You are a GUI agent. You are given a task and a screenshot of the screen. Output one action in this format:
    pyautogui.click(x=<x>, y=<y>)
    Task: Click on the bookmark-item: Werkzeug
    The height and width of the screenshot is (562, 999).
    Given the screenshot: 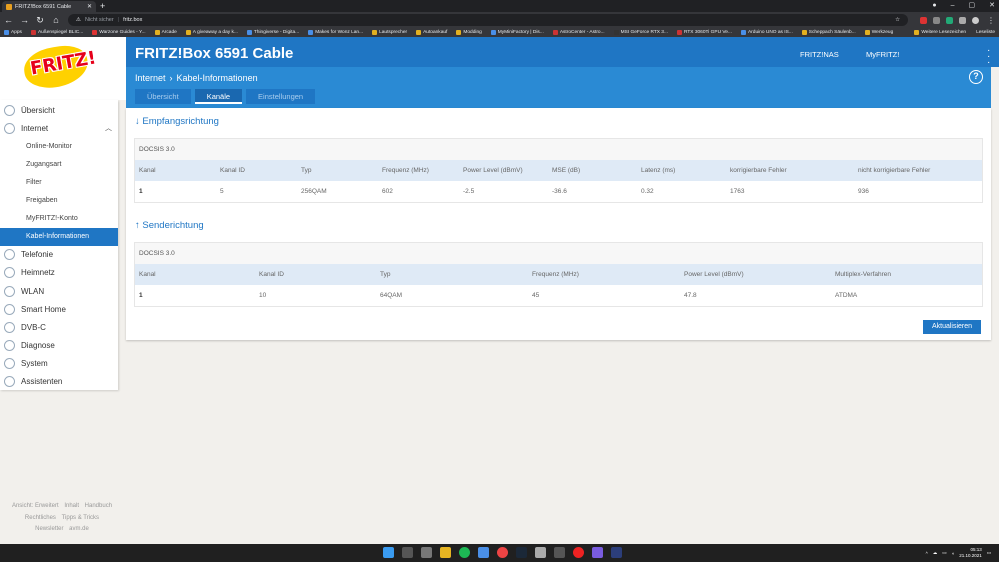 What is the action you would take?
    pyautogui.click(x=878, y=32)
    